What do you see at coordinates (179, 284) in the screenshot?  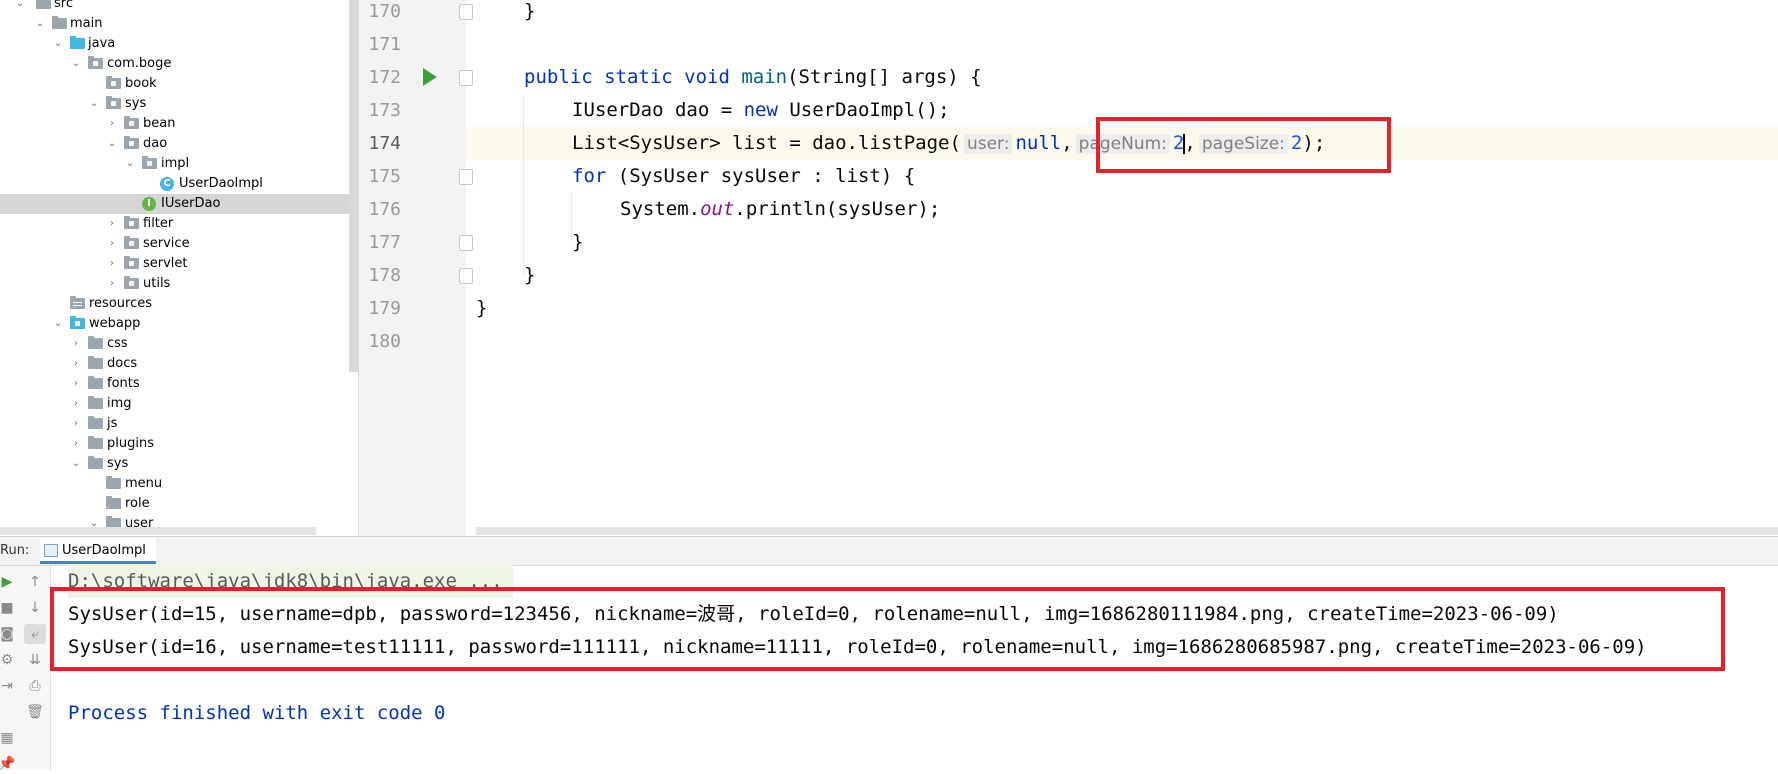 I see `tree-item-utils: › utils` at bounding box center [179, 284].